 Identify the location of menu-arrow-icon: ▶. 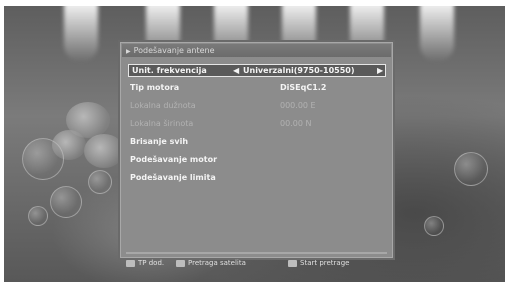
(128, 51).